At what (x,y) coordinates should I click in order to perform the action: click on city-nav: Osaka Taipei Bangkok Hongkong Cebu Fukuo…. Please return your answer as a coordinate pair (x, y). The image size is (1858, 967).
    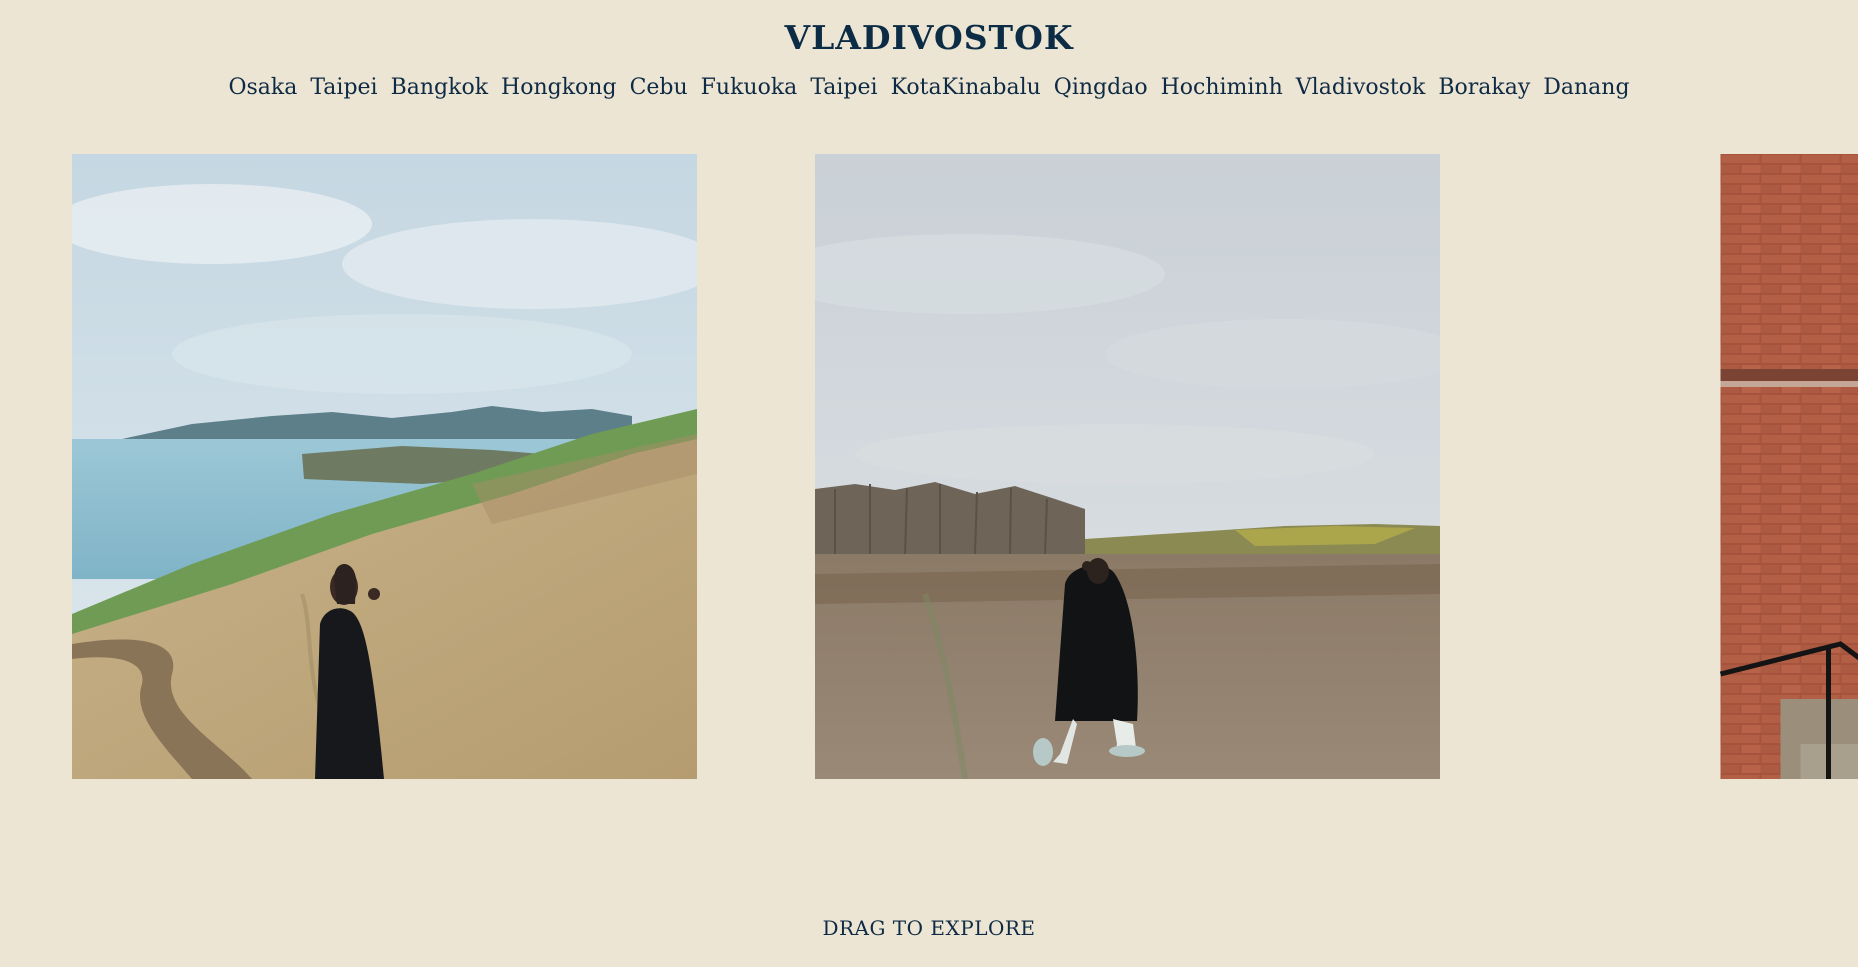
    Looking at the image, I should click on (929, 87).